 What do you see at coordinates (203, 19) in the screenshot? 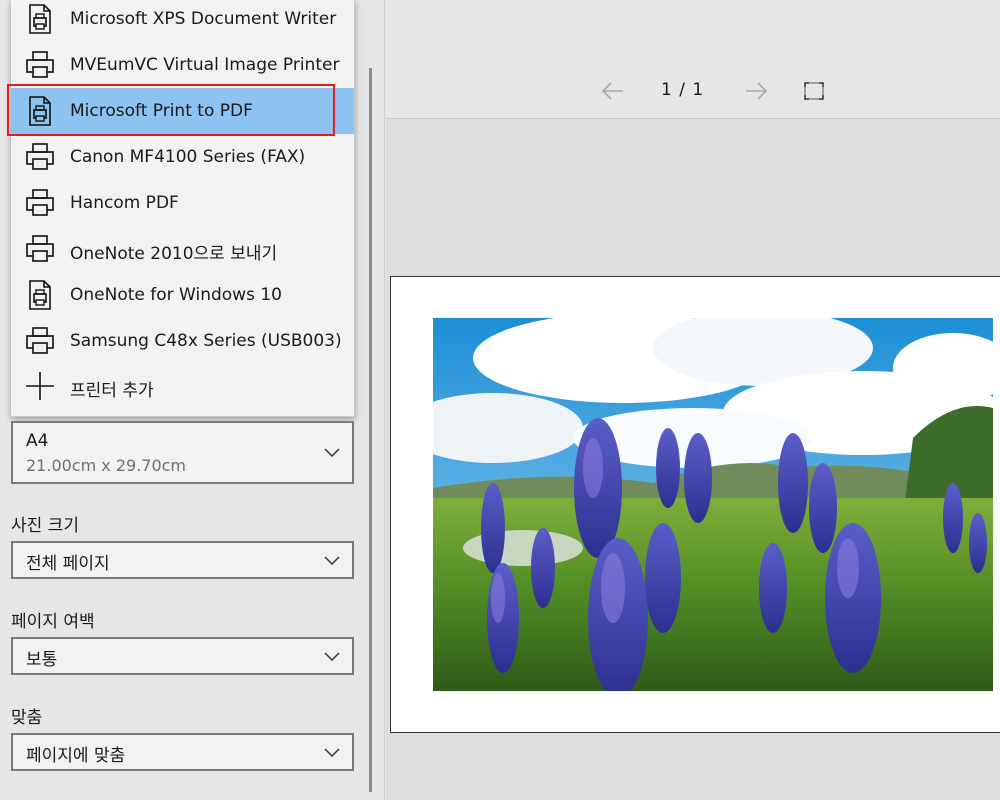
I see `printer-label: Microsoft XPS Document Writer` at bounding box center [203, 19].